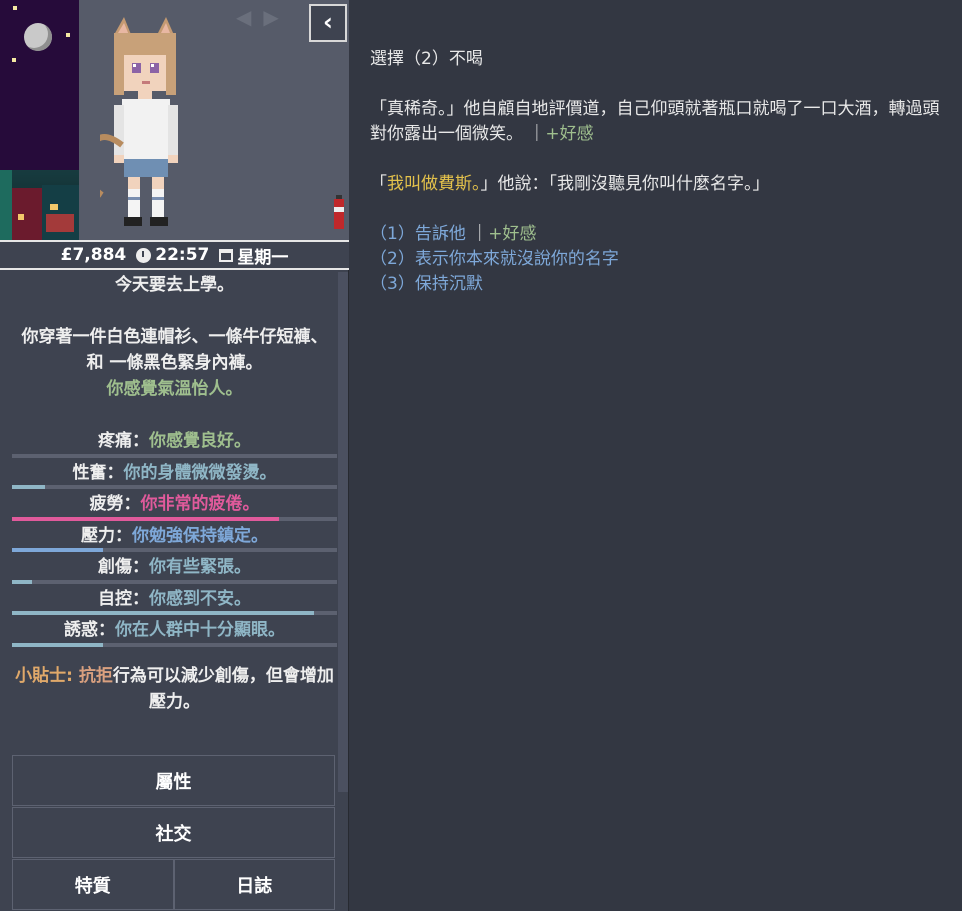 Image resolution: width=962 pixels, height=911 pixels. I want to click on tip-body: 行為可以減少創傷，但會增加壓力。, so click(223, 688).